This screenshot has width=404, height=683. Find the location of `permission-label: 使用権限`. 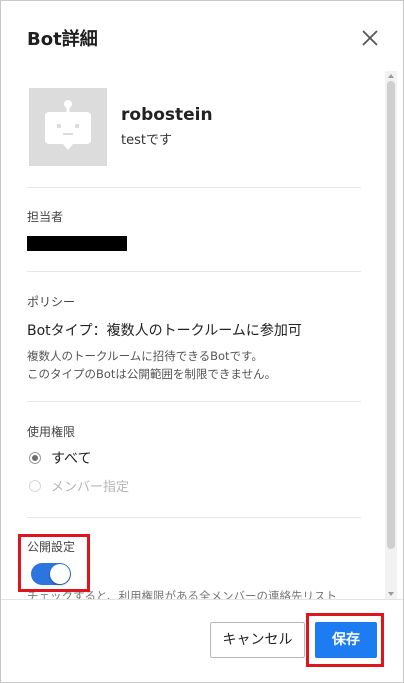

permission-label: 使用権限 is located at coordinates (51, 432).